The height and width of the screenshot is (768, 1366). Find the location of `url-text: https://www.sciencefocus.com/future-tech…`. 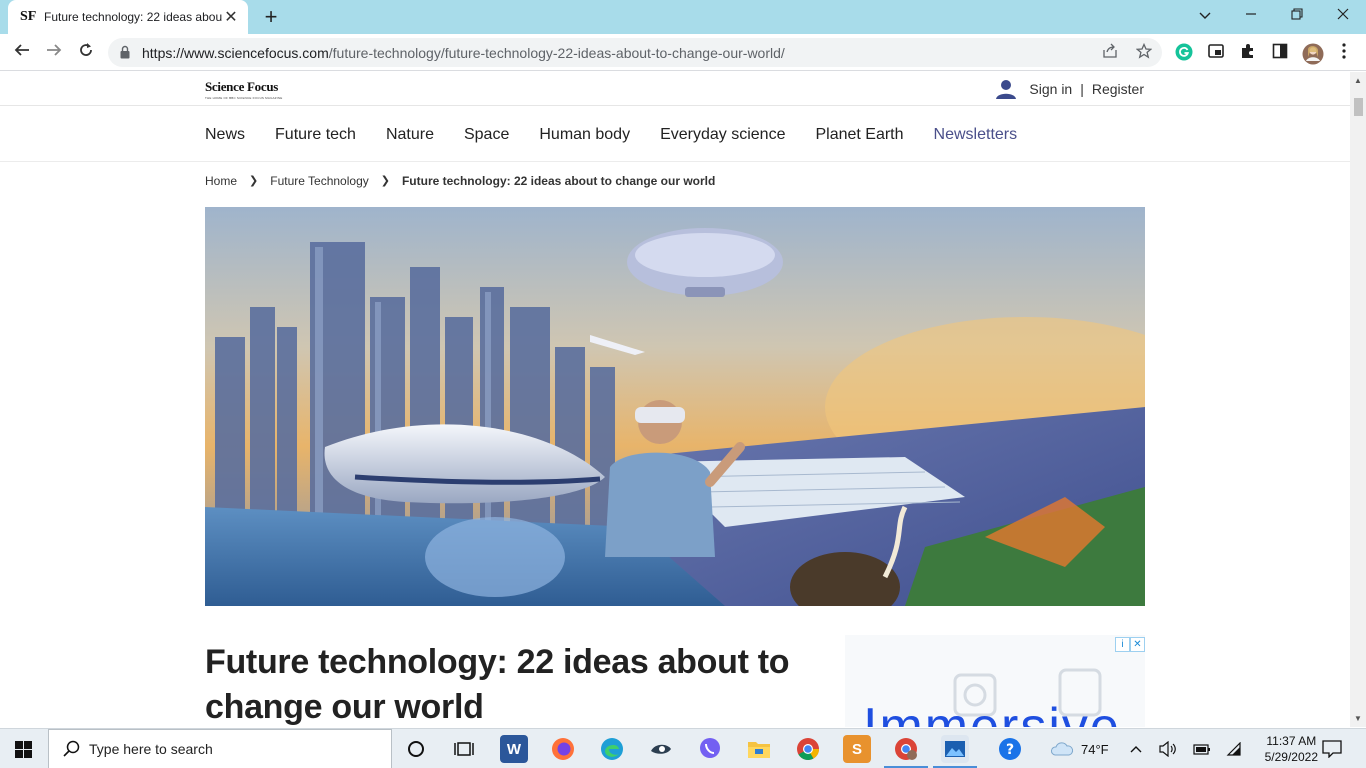

url-text: https://www.sciencefocus.com/future-tech… is located at coordinates (463, 53).